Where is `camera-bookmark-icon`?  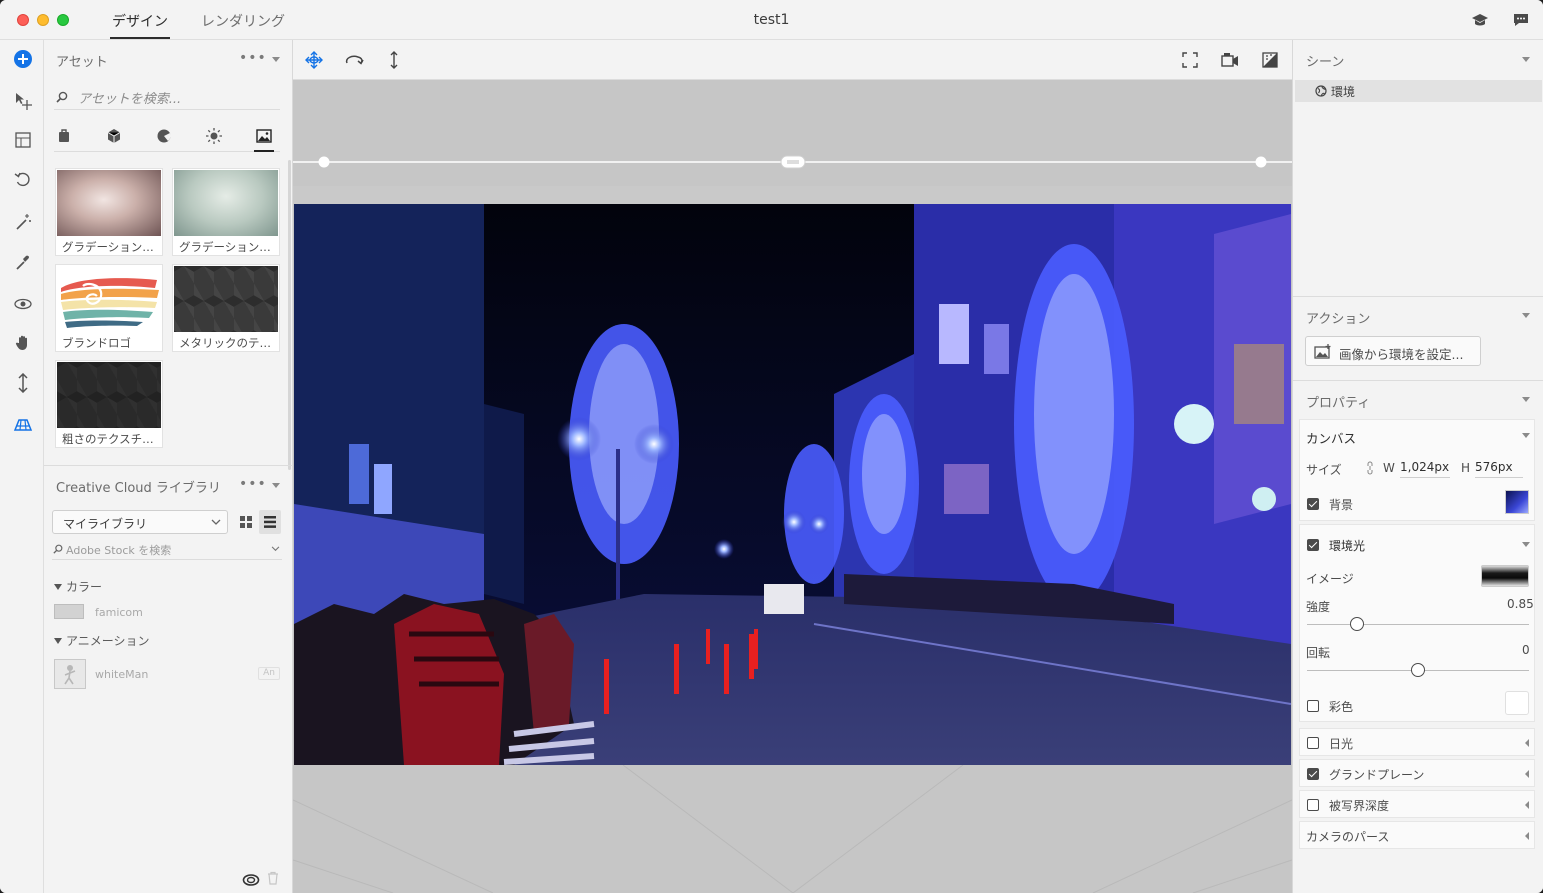 camera-bookmark-icon is located at coordinates (23, 424).